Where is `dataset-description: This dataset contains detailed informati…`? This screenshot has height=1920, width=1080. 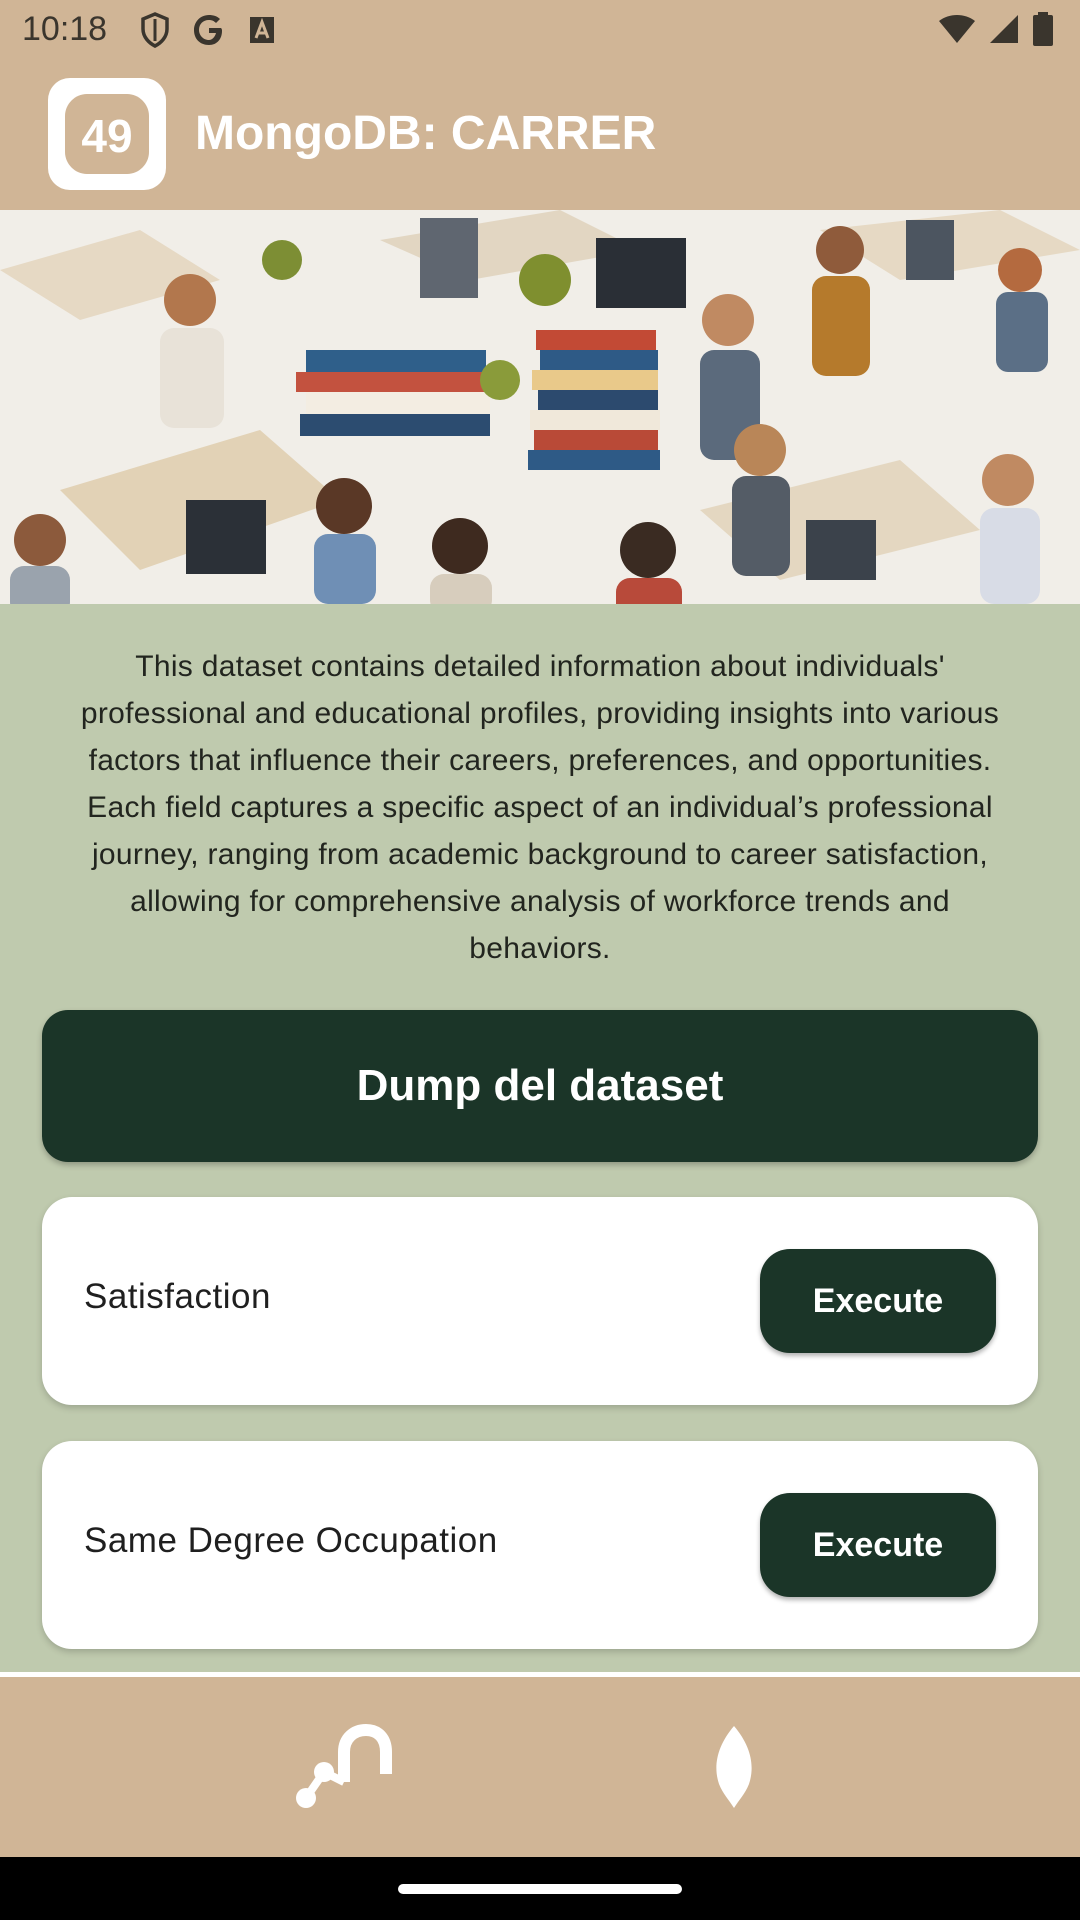 dataset-description: This dataset contains detailed informati… is located at coordinates (540, 807).